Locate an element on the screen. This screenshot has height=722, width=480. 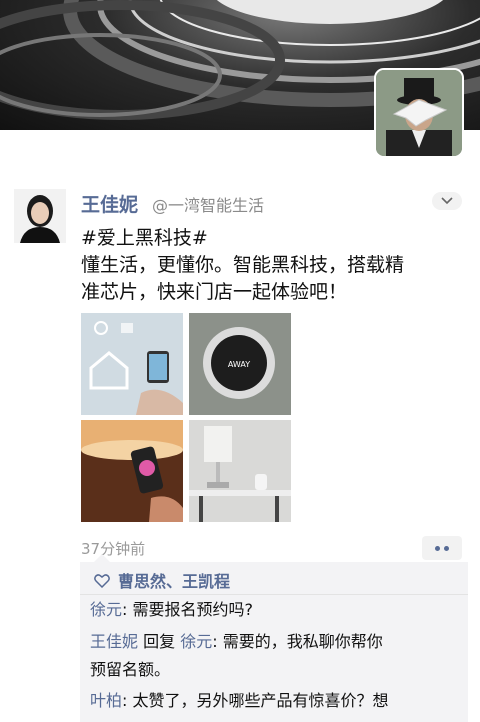
post-line: 准芯片，快来门店一起体验吧！ is located at coordinates (214, 292).